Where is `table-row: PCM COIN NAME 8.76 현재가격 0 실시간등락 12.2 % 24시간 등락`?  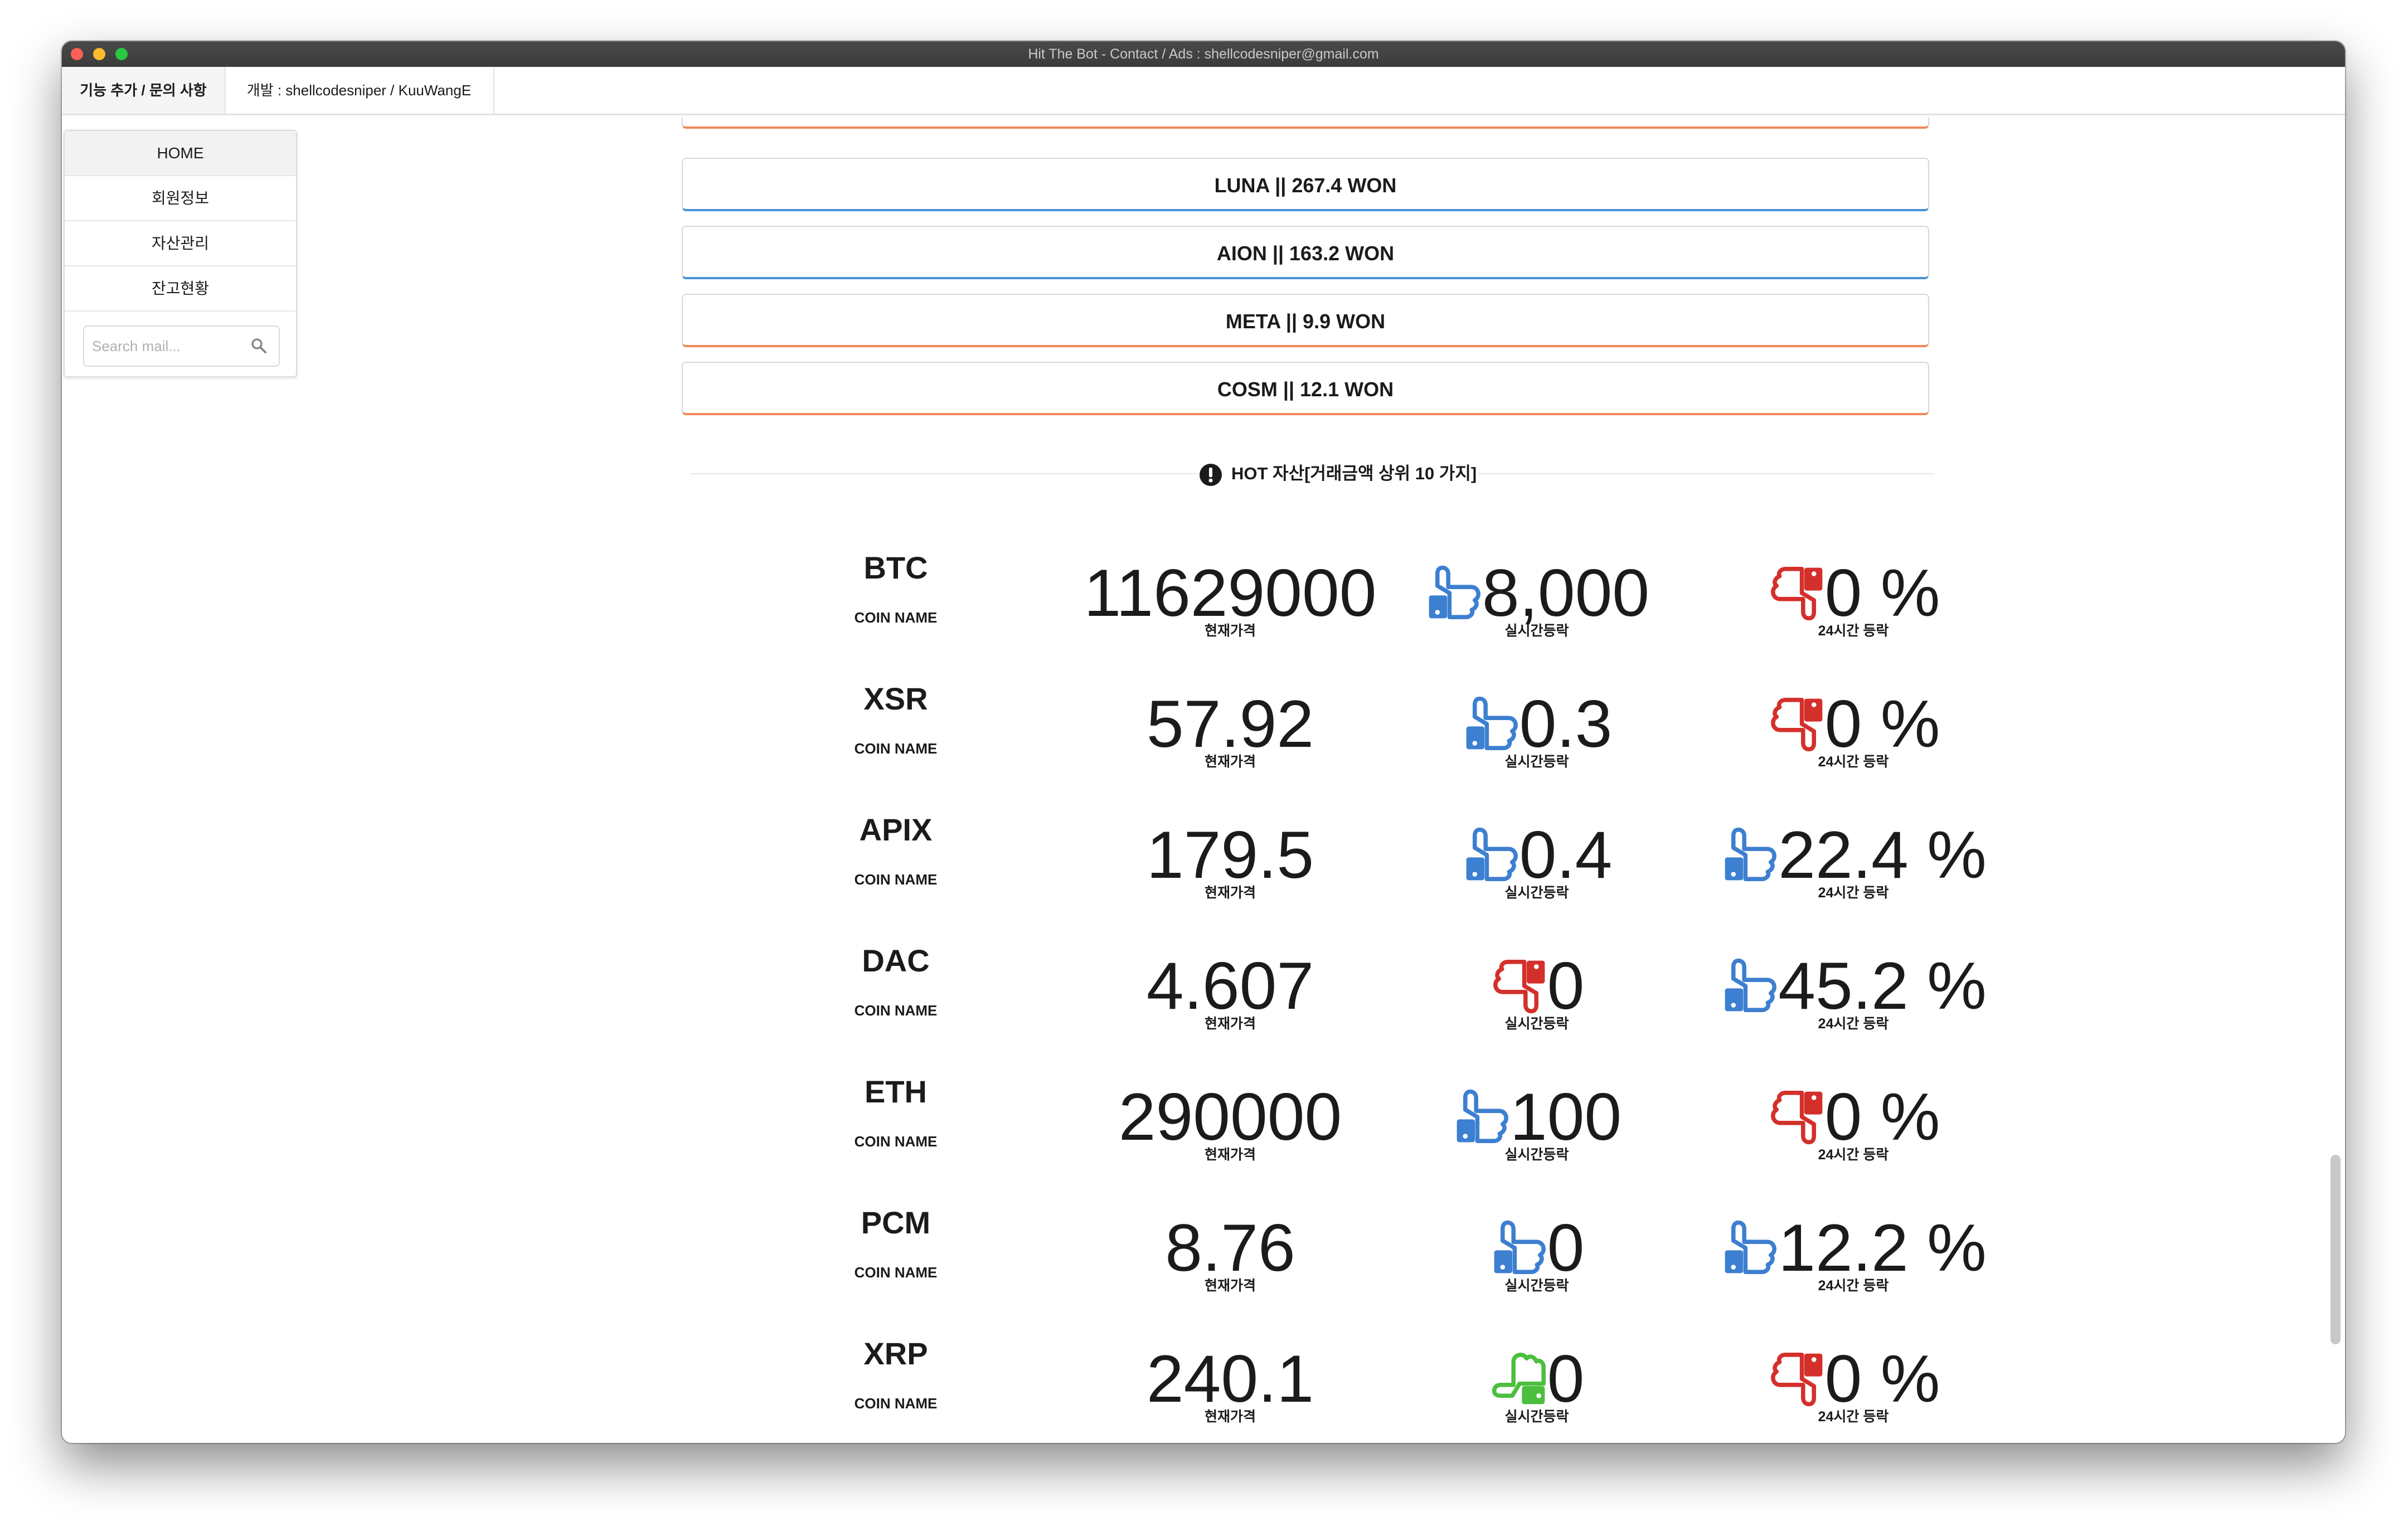
table-row: PCM COIN NAME 8.76 현재가격 0 실시간등락 12.2 % 24시간 등락 is located at coordinates (1204, 1262).